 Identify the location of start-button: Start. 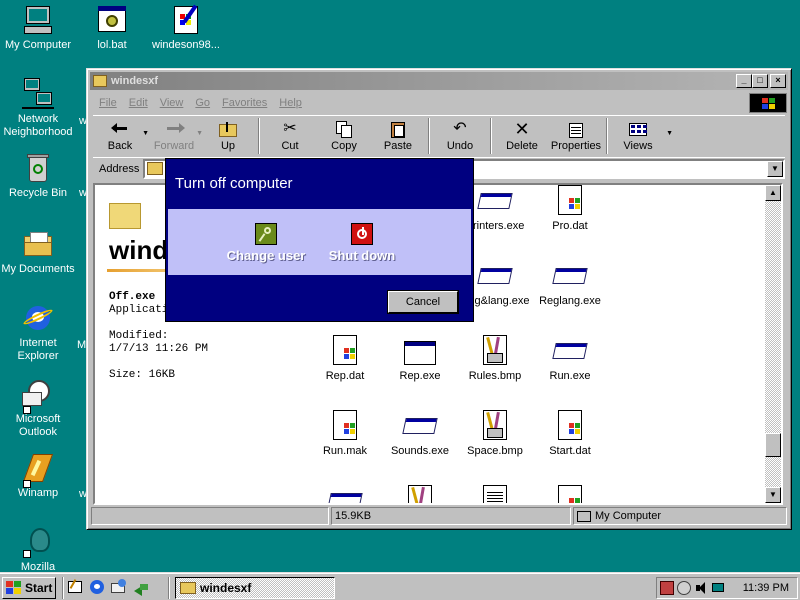
(29, 588).